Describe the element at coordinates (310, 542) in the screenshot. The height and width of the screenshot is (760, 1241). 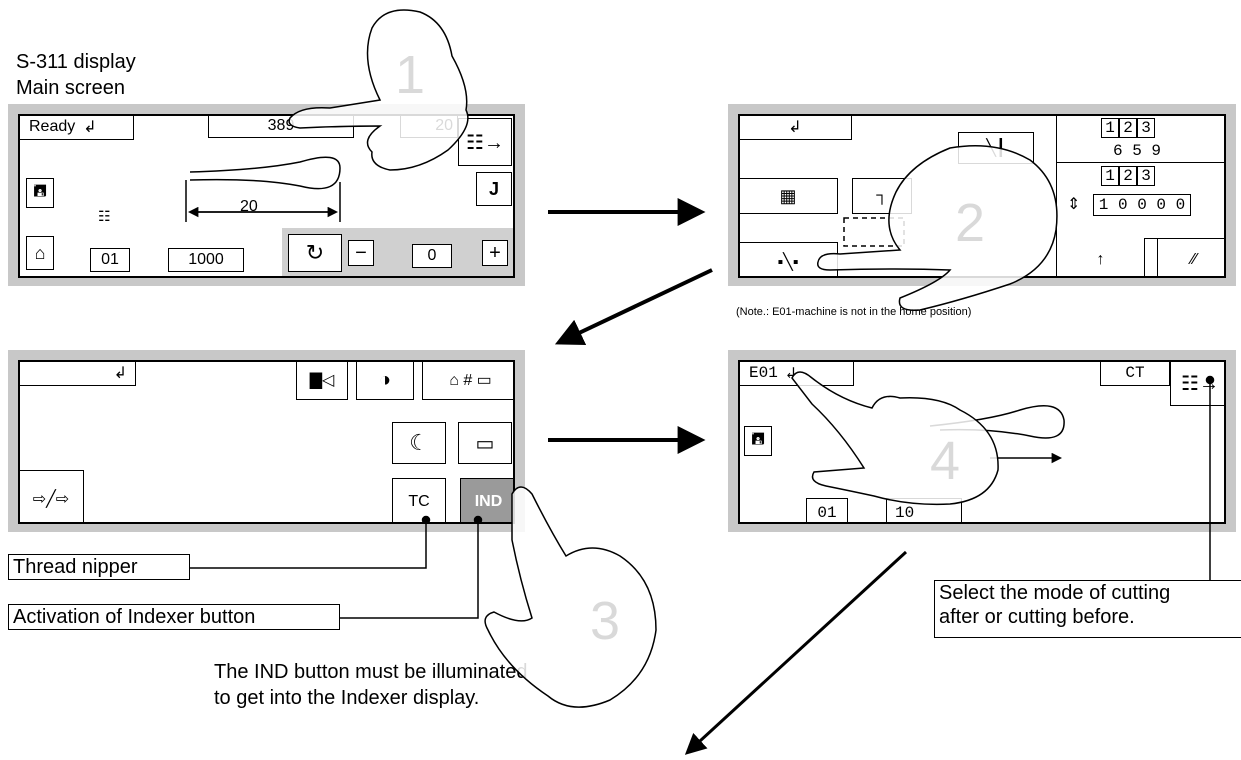
I see `thread-nipper-leader` at that location.